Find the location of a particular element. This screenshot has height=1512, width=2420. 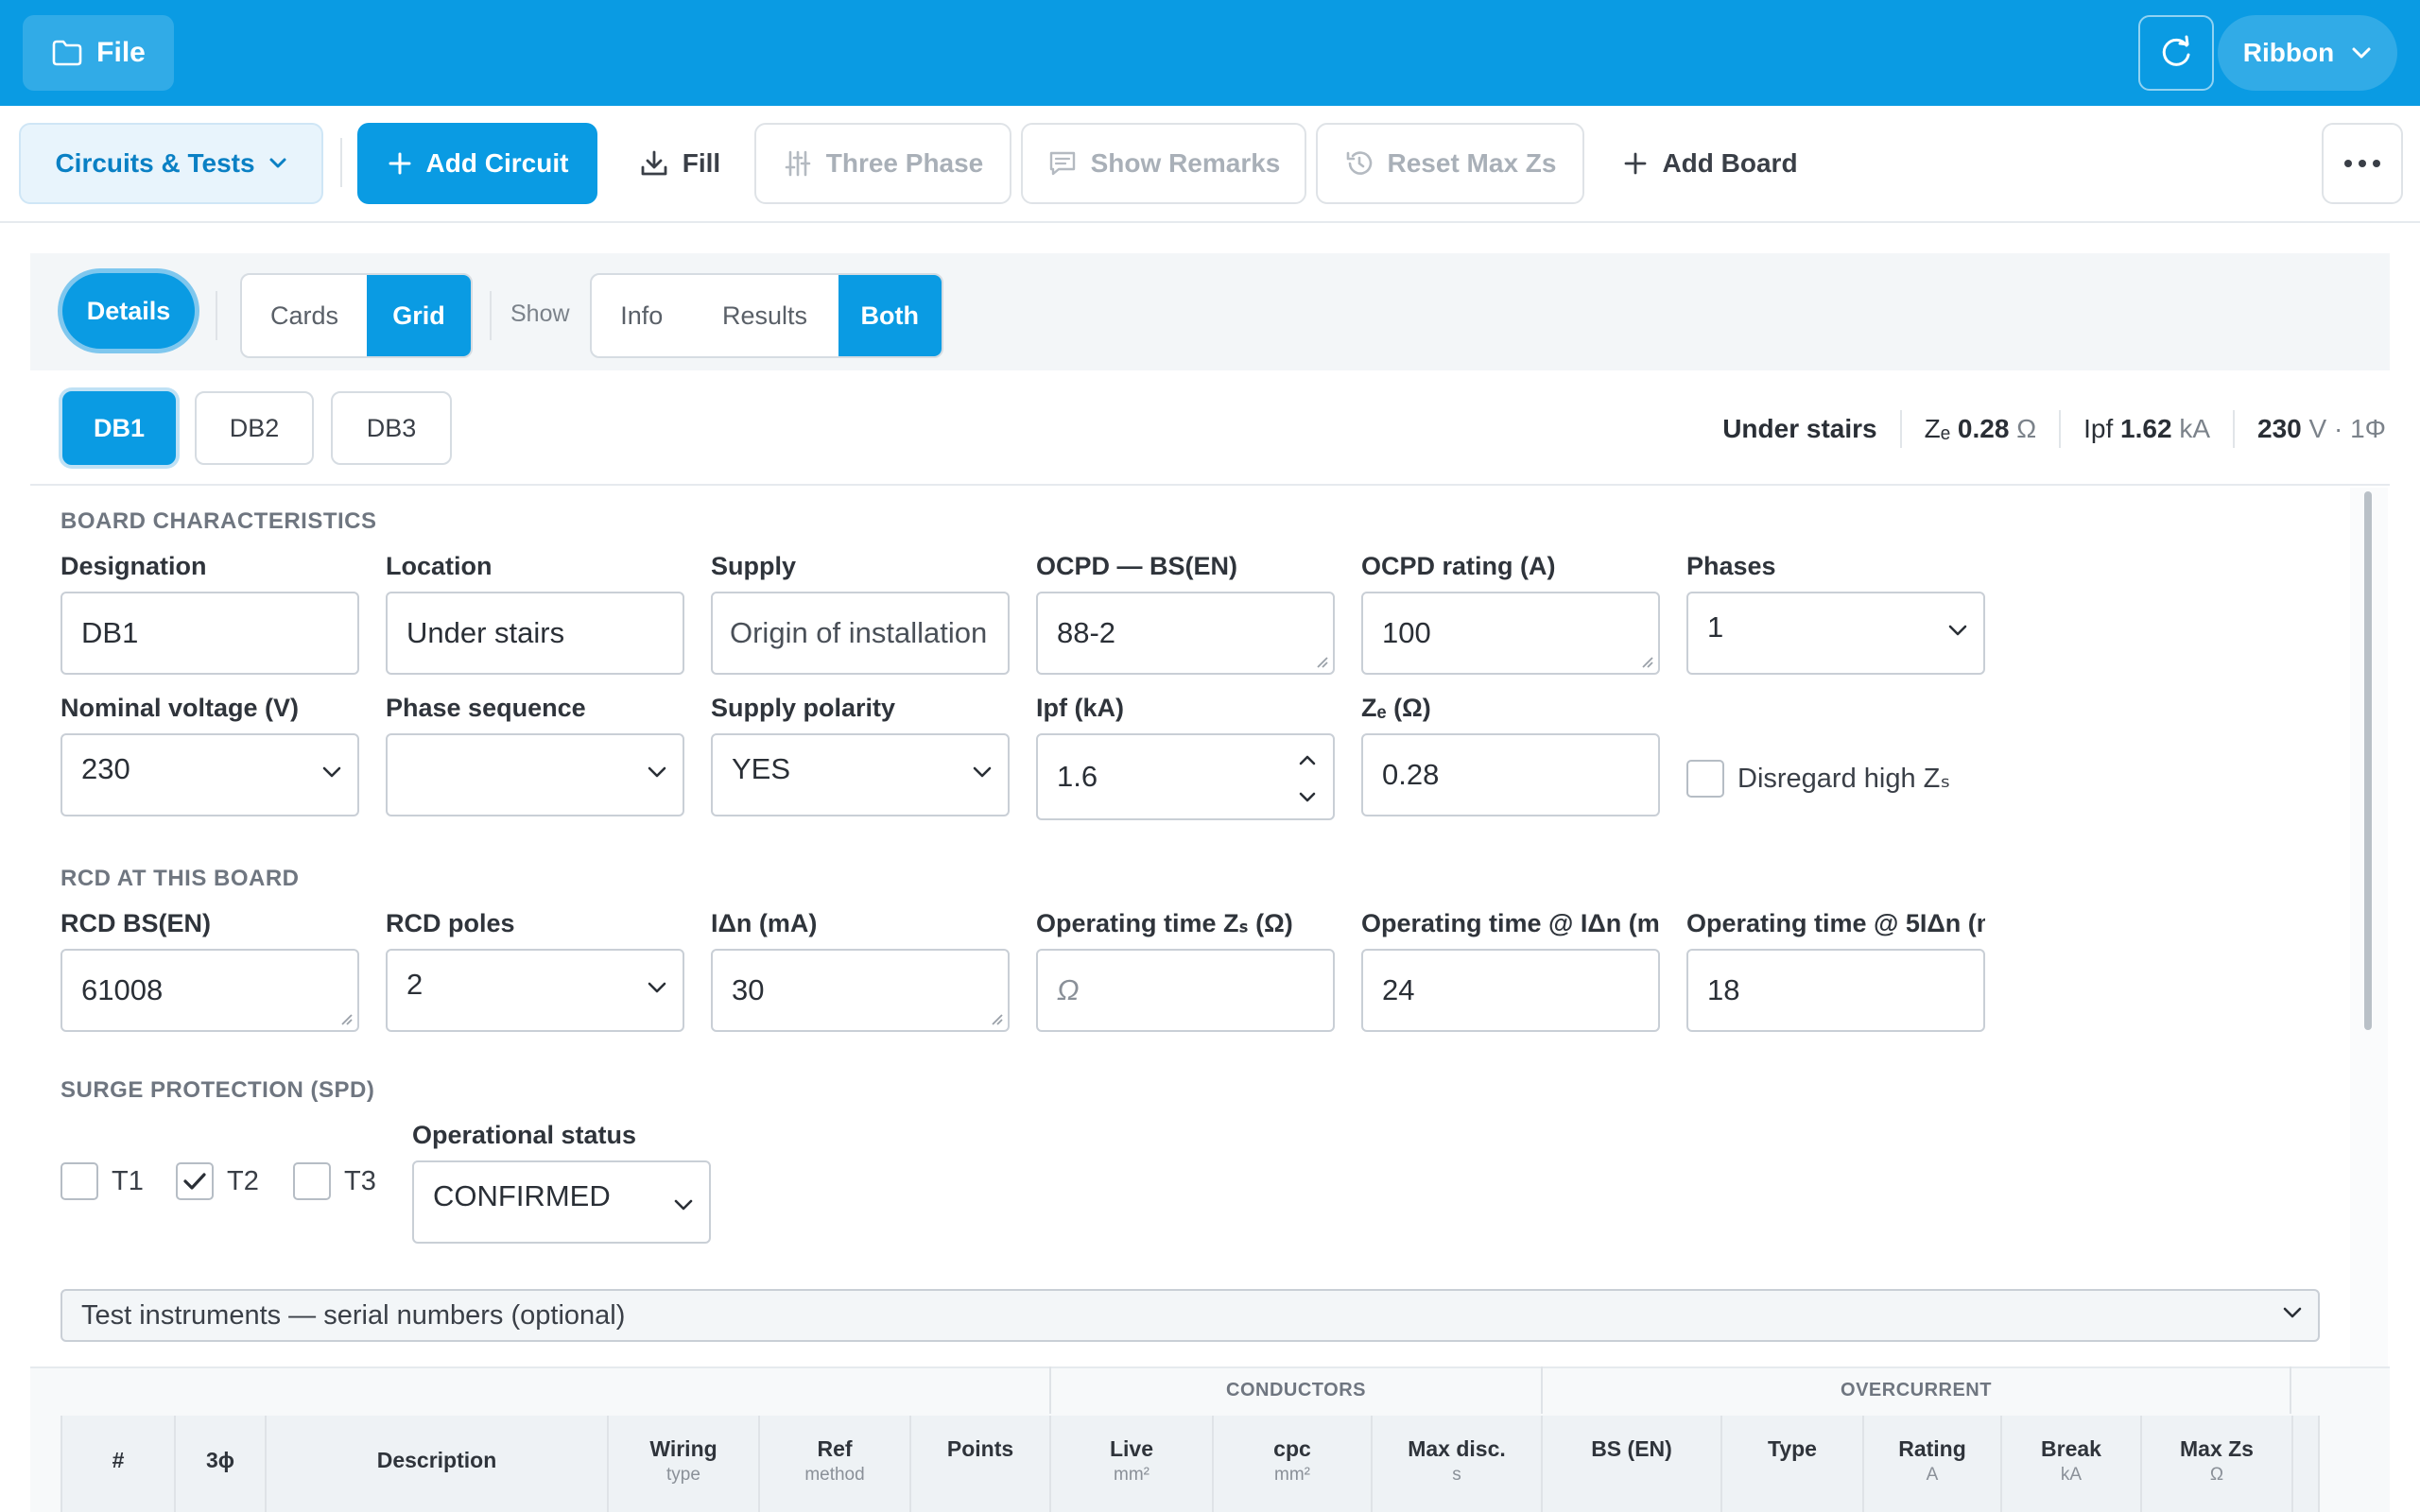

supply-polarity-select: YES is located at coordinates (860, 774).